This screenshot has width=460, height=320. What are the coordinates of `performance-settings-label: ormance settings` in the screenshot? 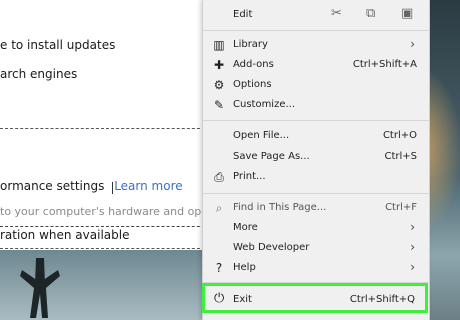 It's located at (52, 186).